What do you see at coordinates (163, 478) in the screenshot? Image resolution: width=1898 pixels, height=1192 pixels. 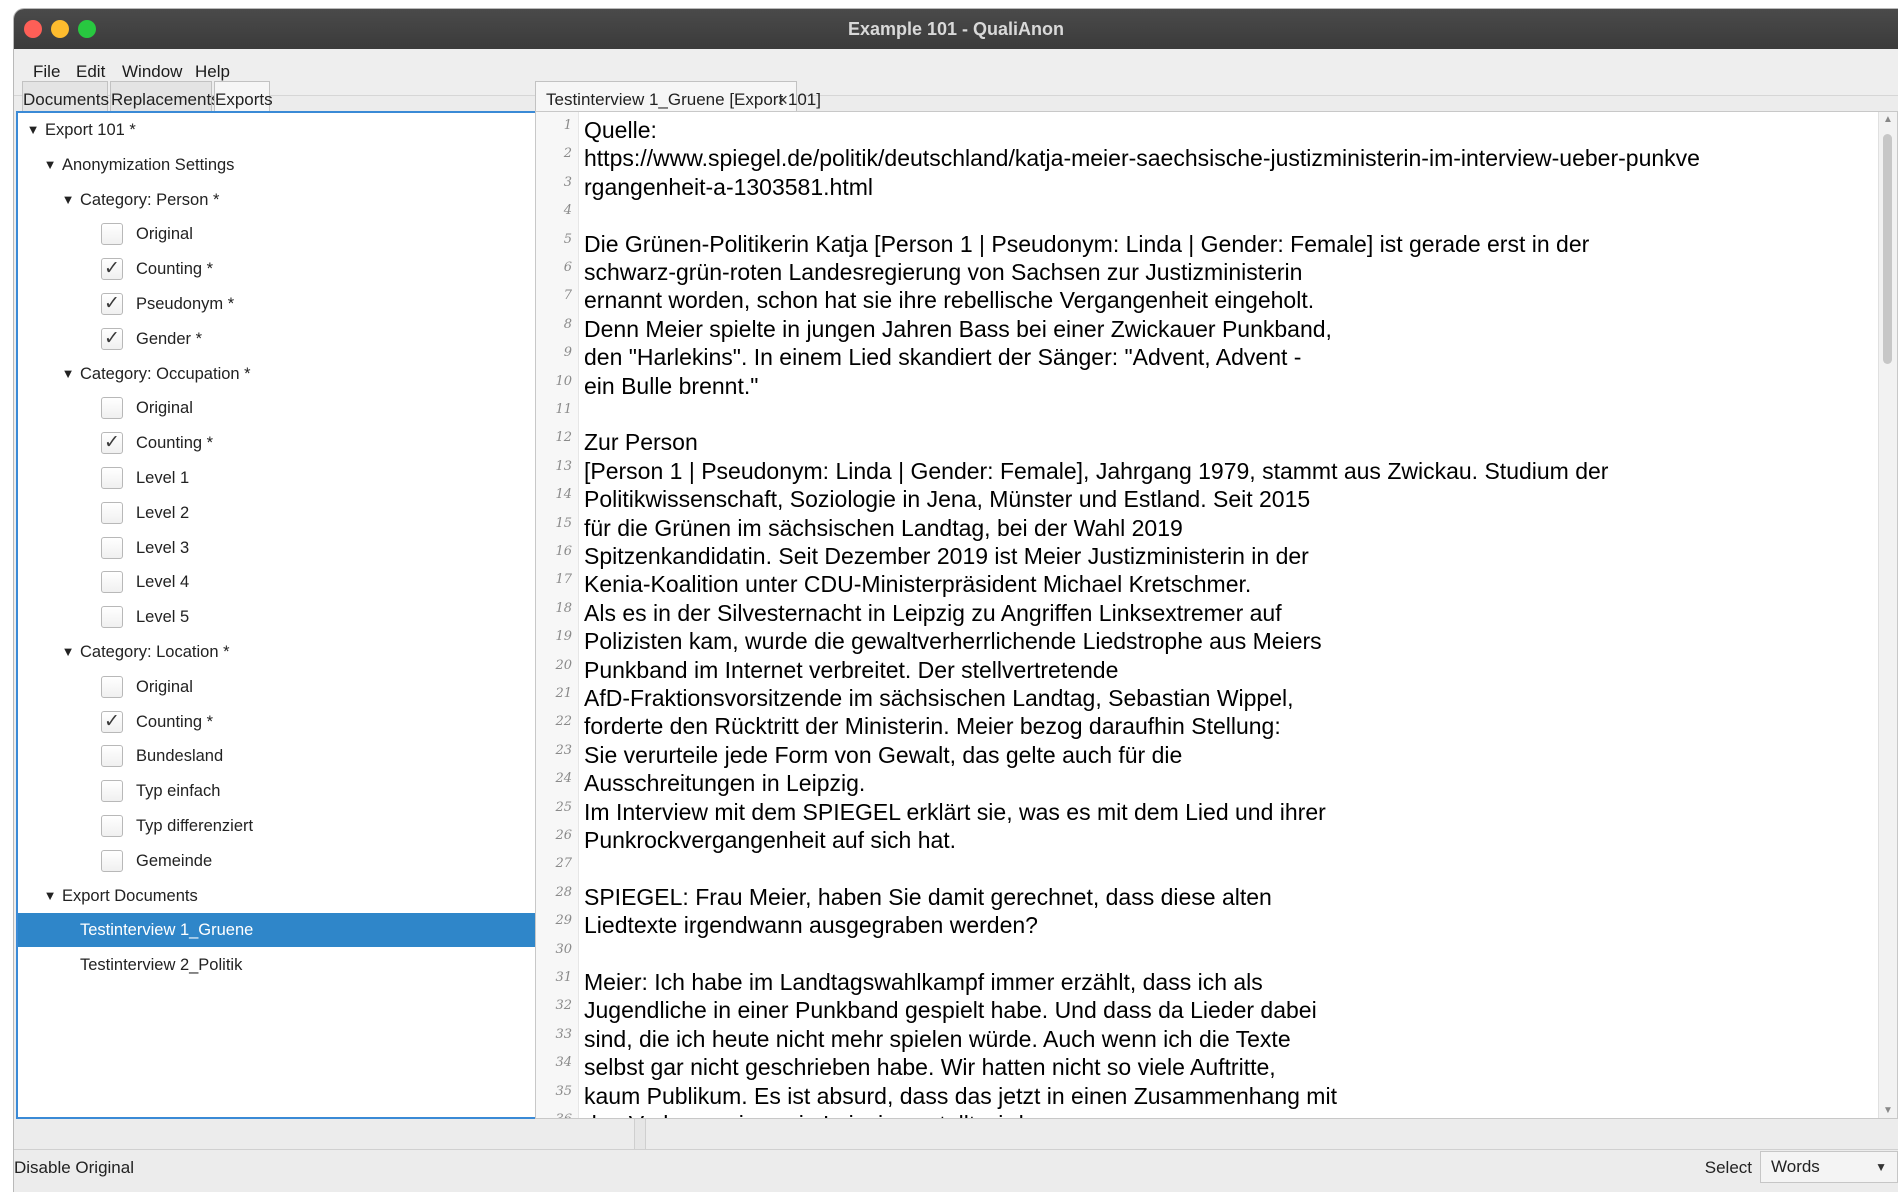 I see `tree-item-label: Level 1` at bounding box center [163, 478].